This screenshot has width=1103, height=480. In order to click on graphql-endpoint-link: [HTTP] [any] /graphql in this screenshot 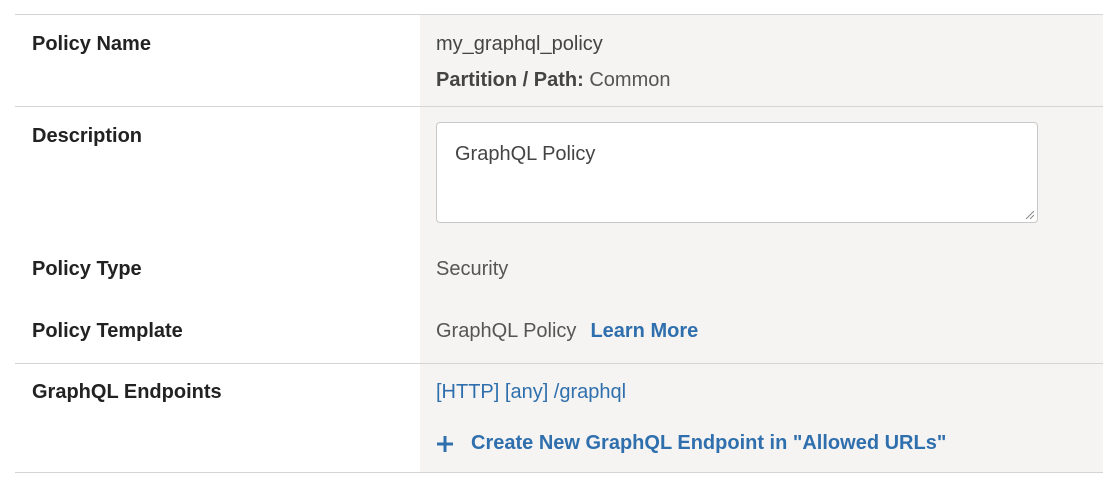, I will do `click(769, 392)`.